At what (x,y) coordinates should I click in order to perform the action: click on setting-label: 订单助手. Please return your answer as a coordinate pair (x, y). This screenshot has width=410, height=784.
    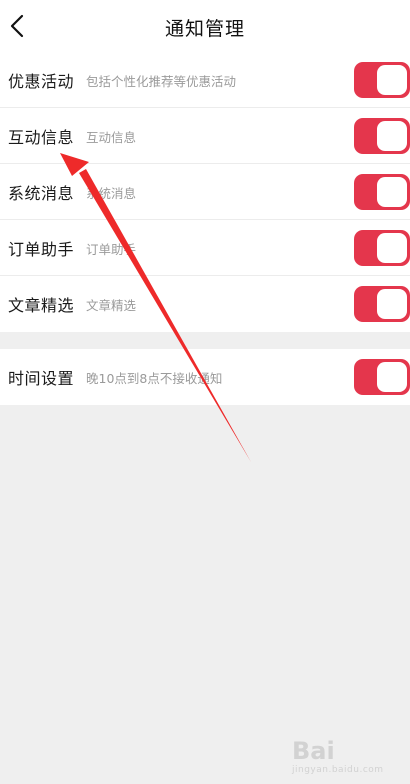
    Looking at the image, I should click on (41, 249).